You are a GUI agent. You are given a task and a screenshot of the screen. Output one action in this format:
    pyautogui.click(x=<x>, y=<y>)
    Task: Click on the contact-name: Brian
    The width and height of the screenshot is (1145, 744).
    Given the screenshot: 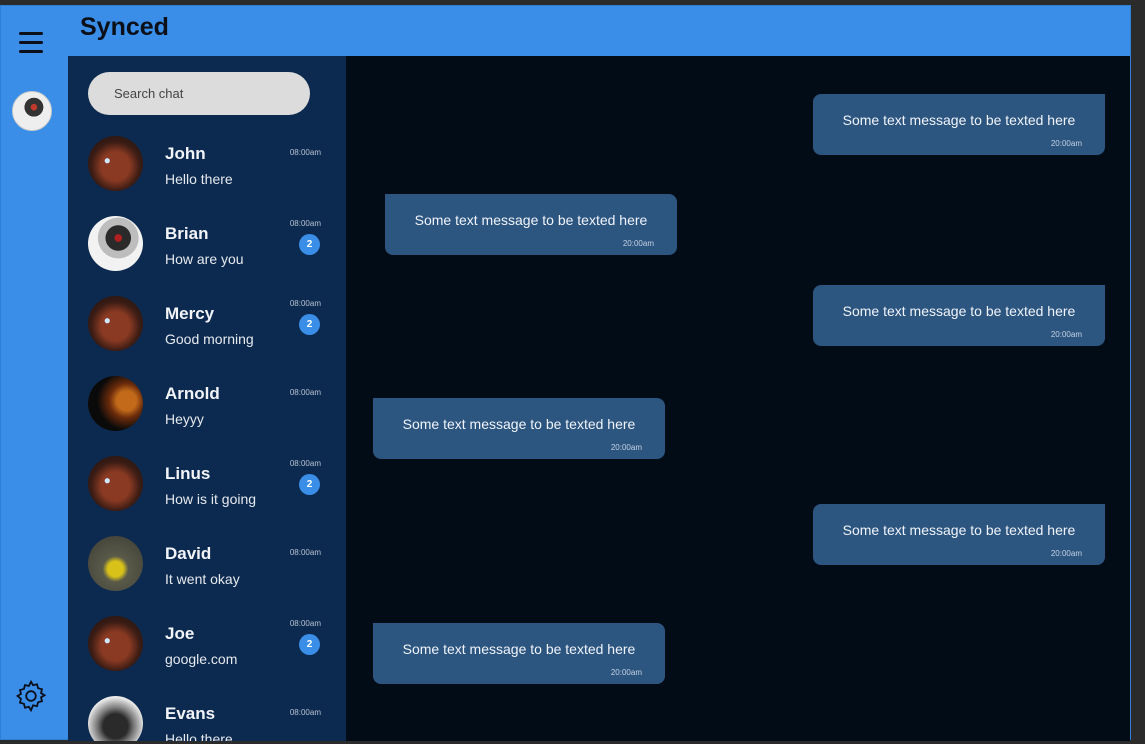 What is the action you would take?
    pyautogui.click(x=187, y=233)
    